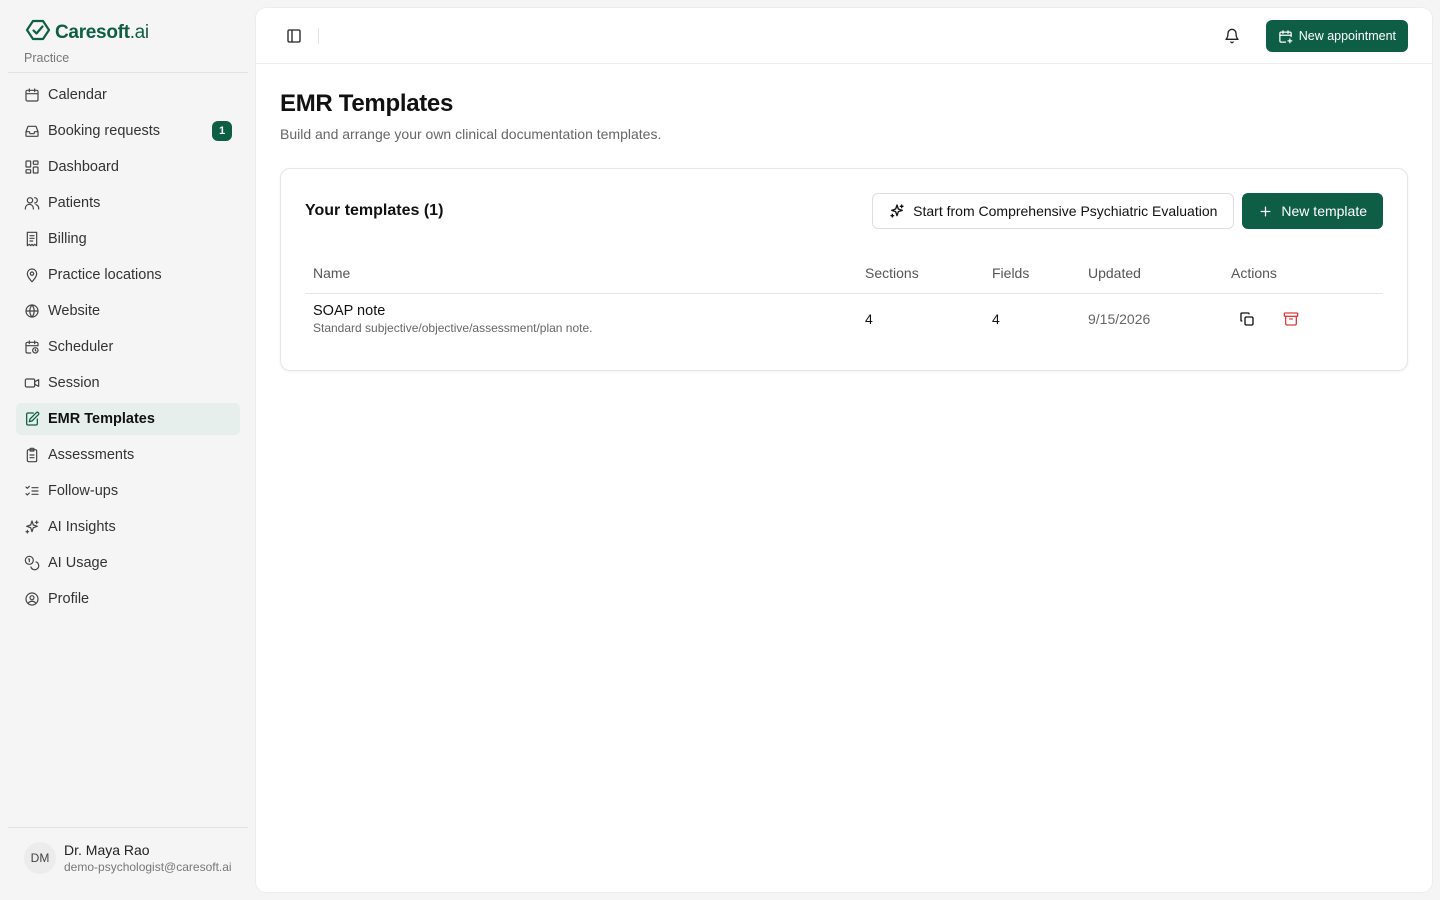 The image size is (1440, 900). I want to click on copy-icon, so click(1247, 319).